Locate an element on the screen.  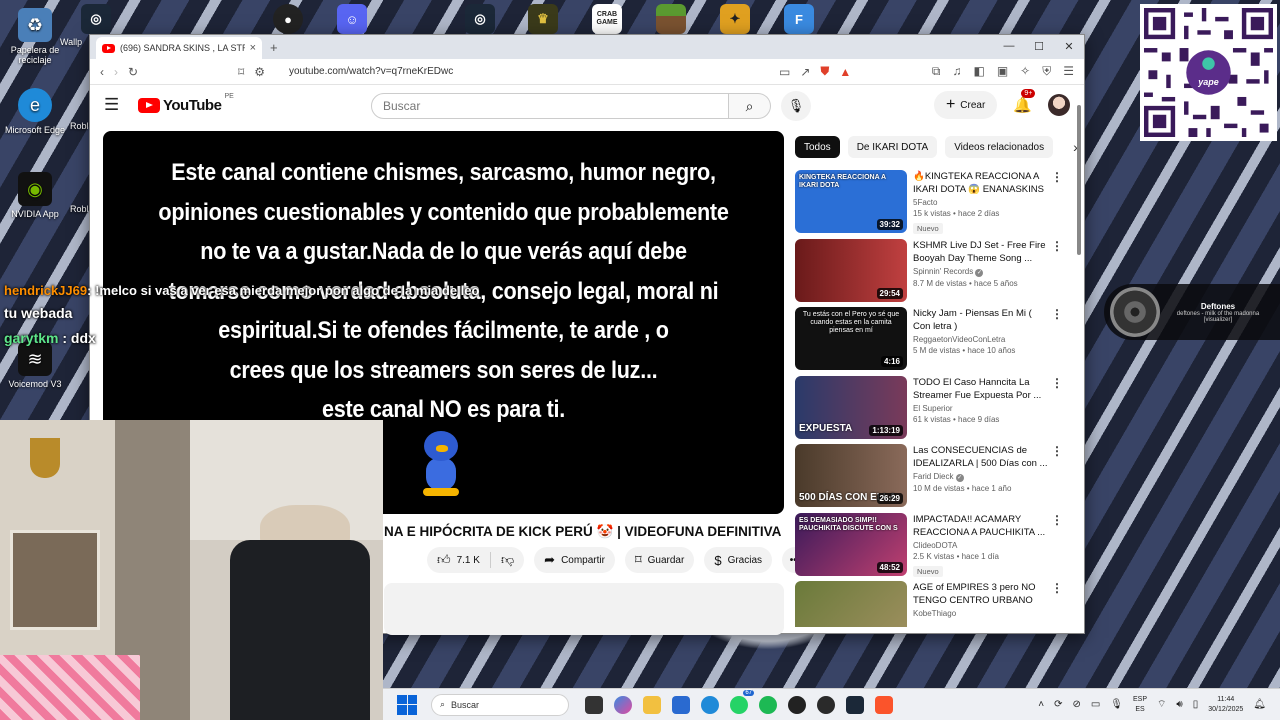
video-thumbnail: EXPUESTA 1:13:19 is located at coordinates (851, 407).